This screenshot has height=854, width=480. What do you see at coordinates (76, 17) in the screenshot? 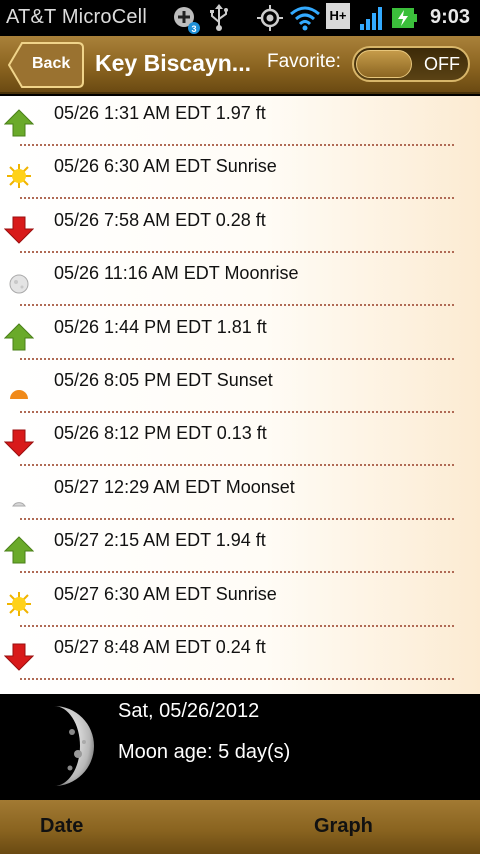
I see `carrier-name: AT&T MicroCell` at bounding box center [76, 17].